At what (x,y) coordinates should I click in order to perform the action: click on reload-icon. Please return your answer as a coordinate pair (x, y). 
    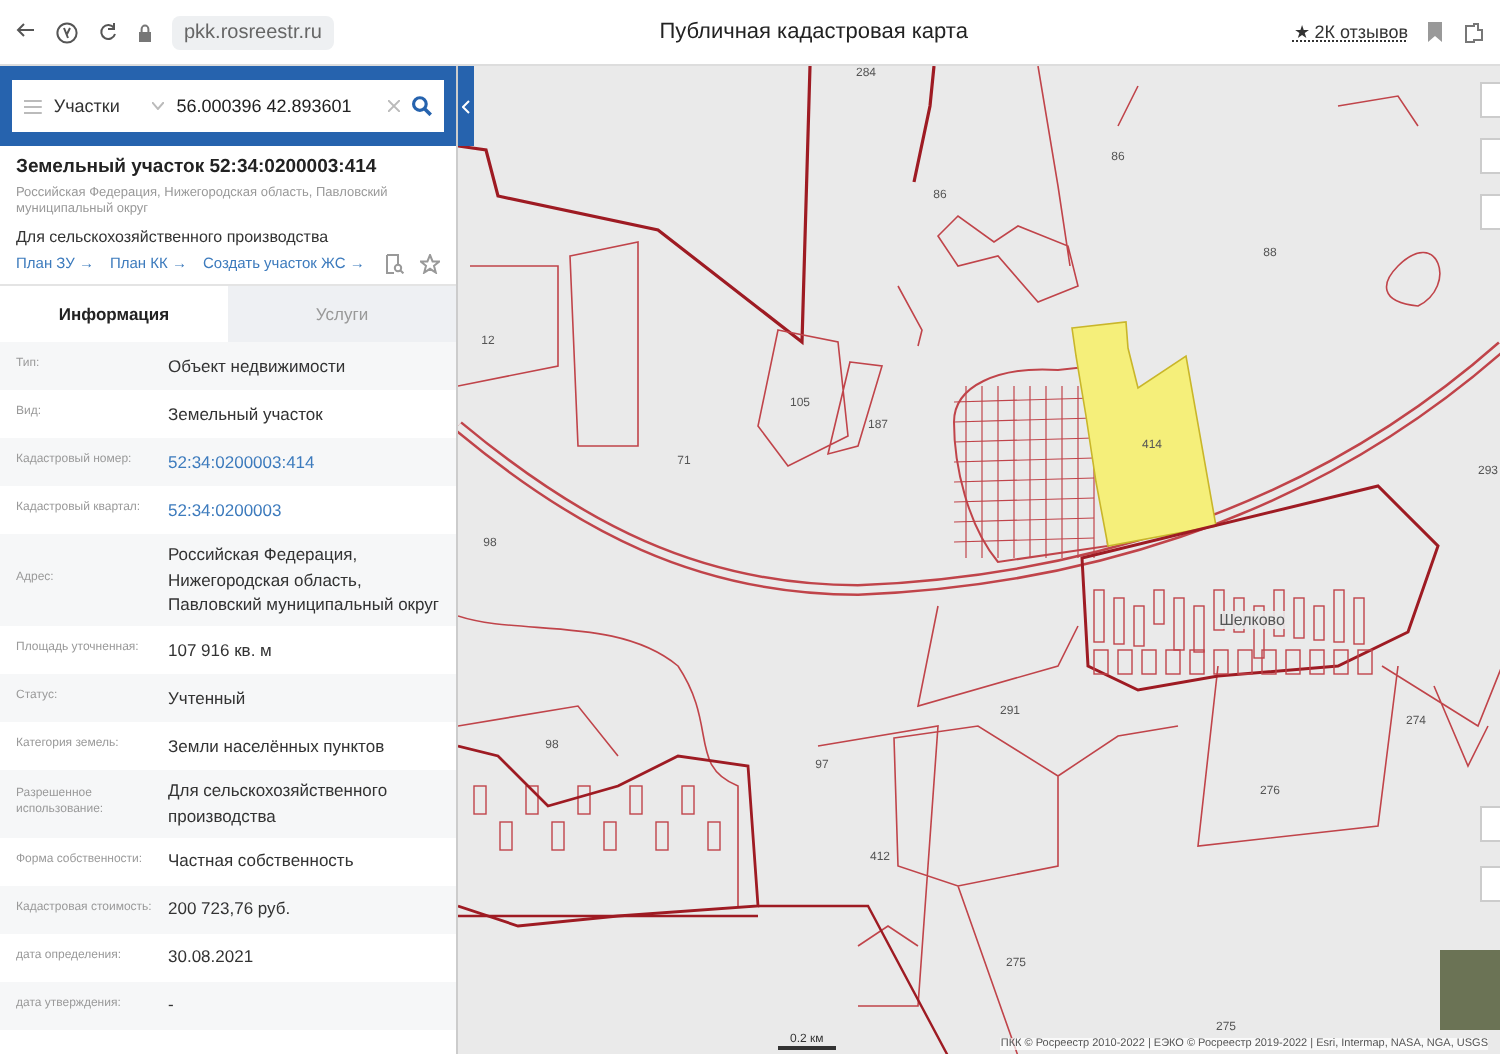
    Looking at the image, I should click on (108, 32).